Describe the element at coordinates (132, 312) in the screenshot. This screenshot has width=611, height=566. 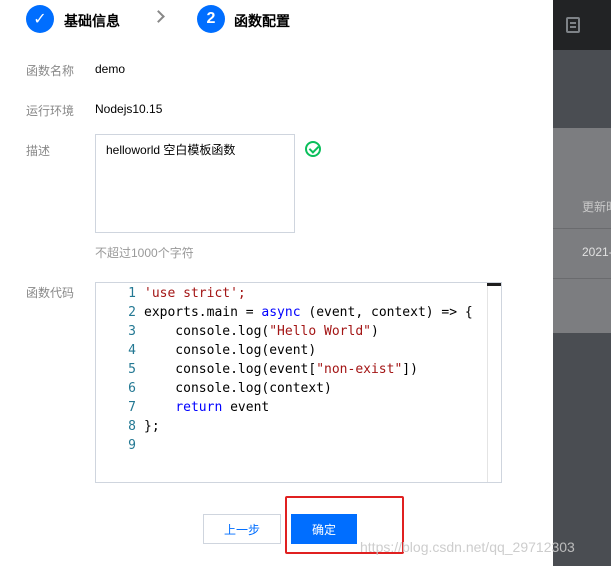
I see `line-number: 2` at that location.